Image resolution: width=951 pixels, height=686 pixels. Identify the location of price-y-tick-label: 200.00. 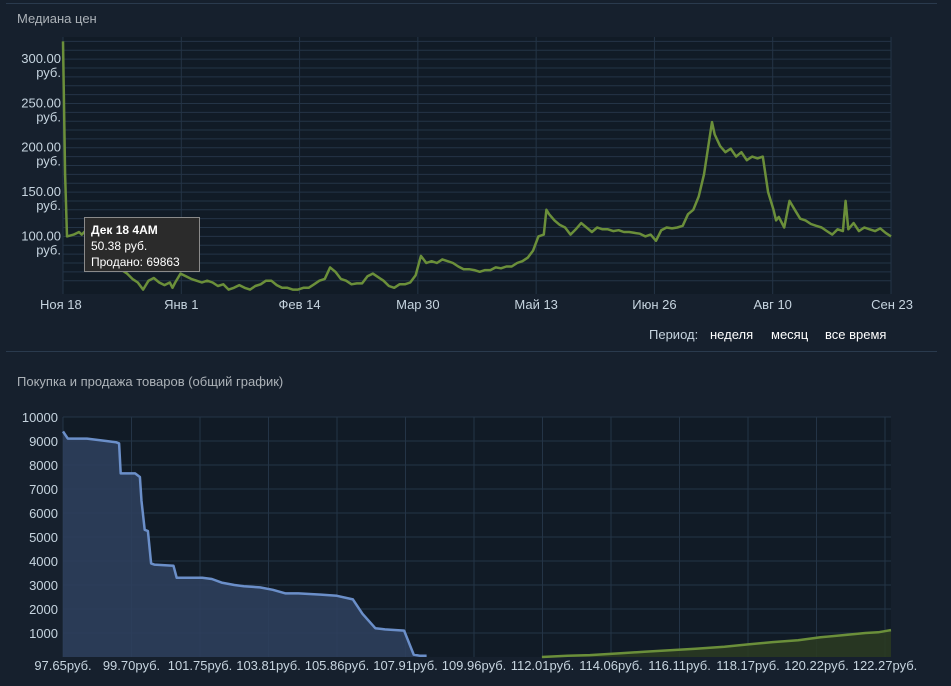
(41, 147).